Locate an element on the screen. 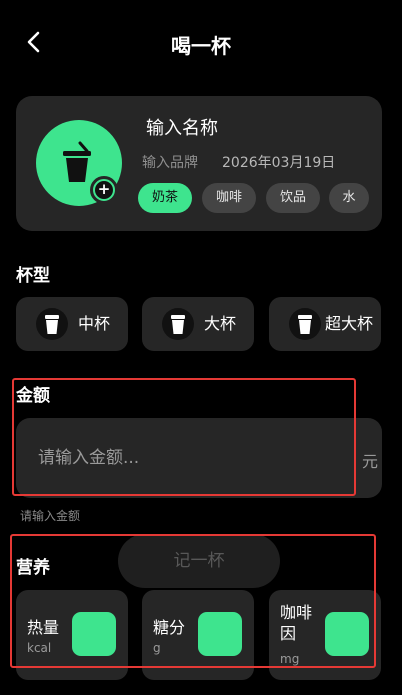 This screenshot has height=695, width=402. currency-label: 元 is located at coordinates (370, 461).